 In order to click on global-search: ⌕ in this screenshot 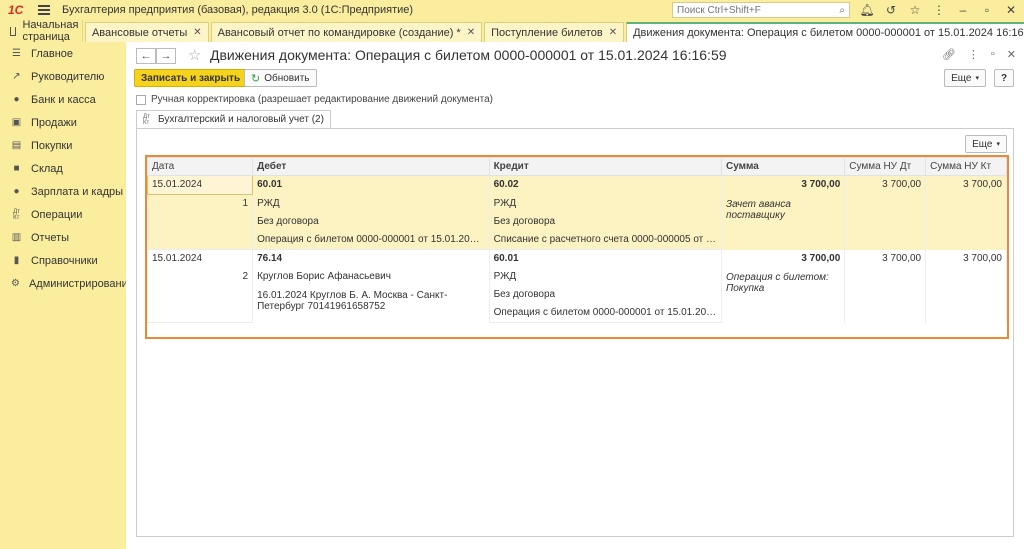, I will do `click(761, 10)`.